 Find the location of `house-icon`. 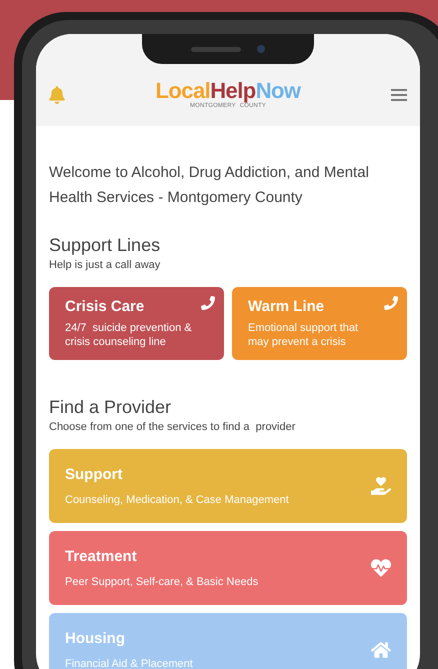

house-icon is located at coordinates (381, 650).